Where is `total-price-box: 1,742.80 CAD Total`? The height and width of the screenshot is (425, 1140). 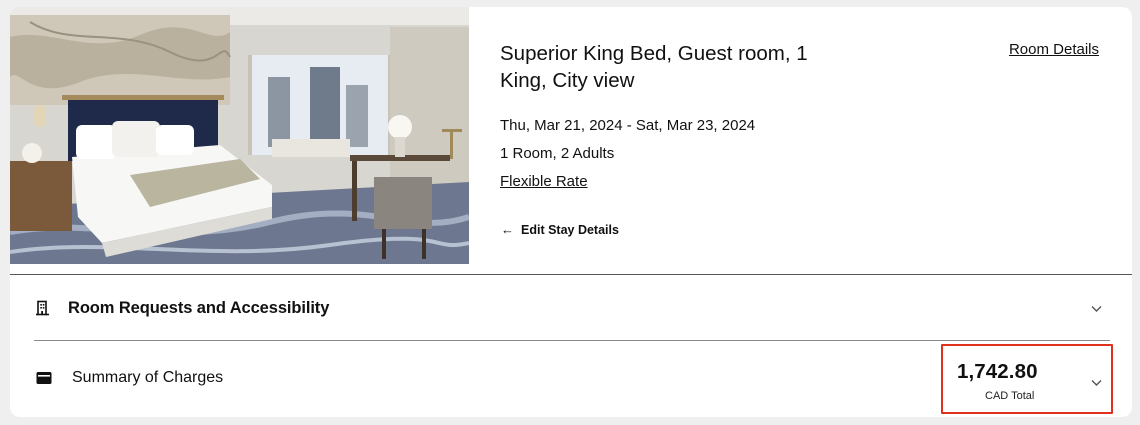
total-price-box: 1,742.80 CAD Total is located at coordinates (1027, 379).